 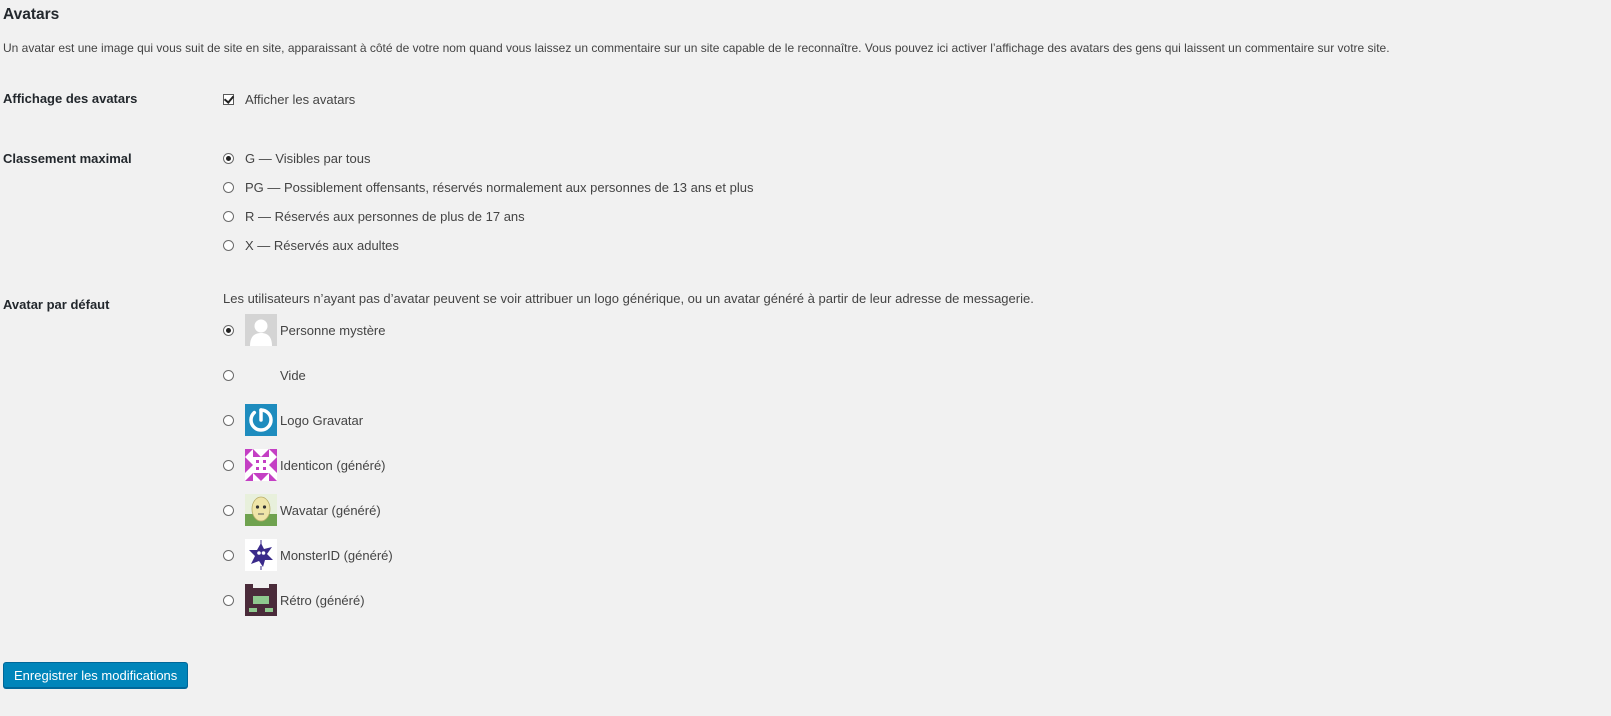 What do you see at coordinates (228, 216) in the screenshot?
I see `rating-radio-r` at bounding box center [228, 216].